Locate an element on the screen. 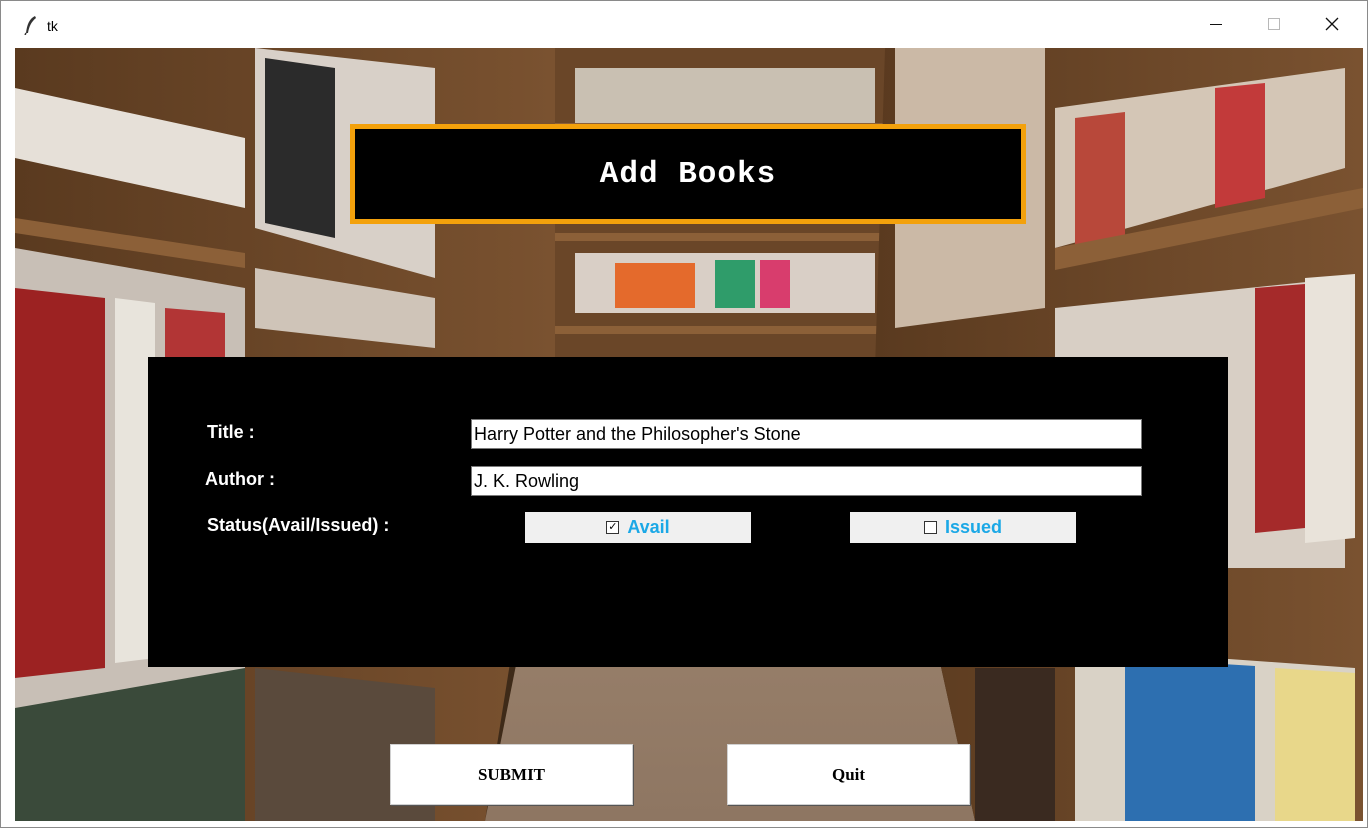 This screenshot has height=828, width=1368. maximize-button is located at coordinates (1274, 24).